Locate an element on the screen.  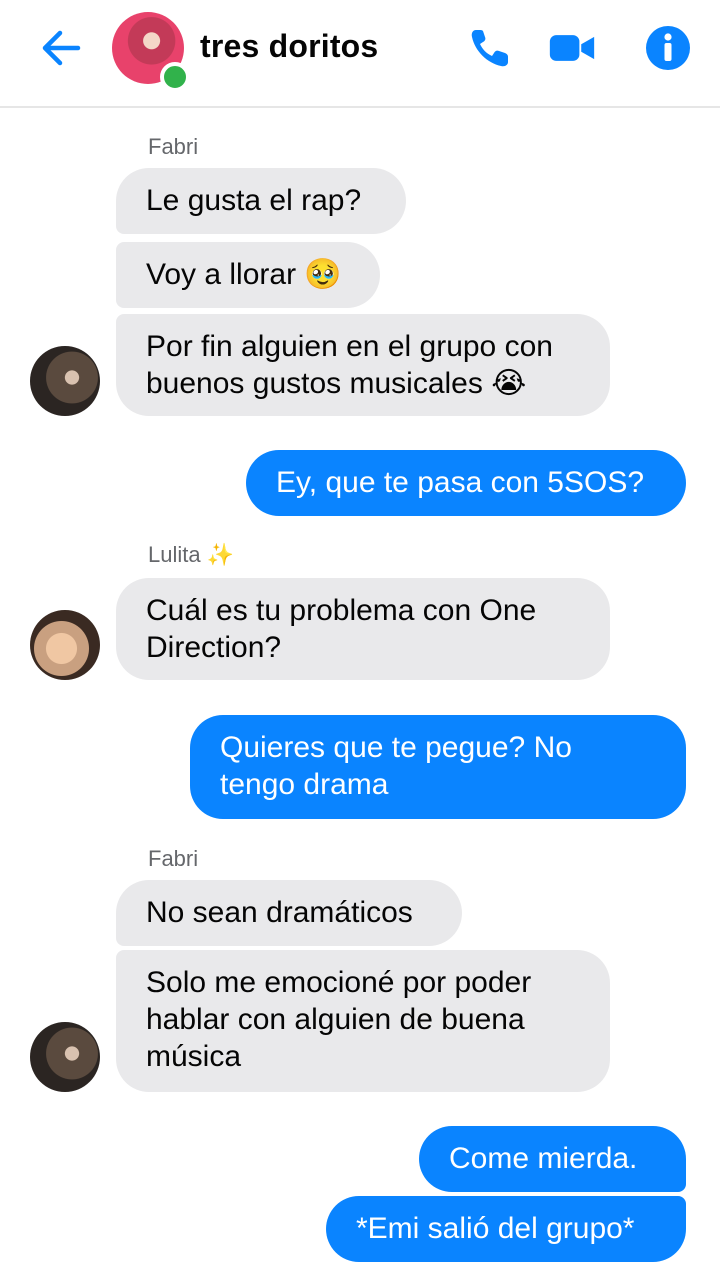
back-arrow-icon is located at coordinates (62, 48).